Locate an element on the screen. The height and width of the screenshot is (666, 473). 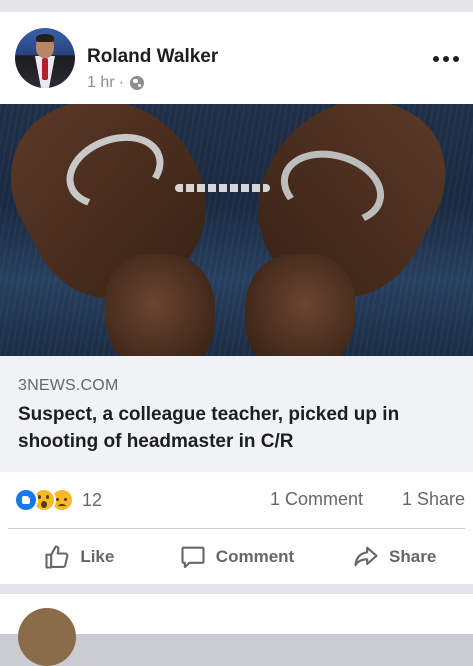
post-header: Roland Walker 1 hr · is located at coordinates (236, 58).